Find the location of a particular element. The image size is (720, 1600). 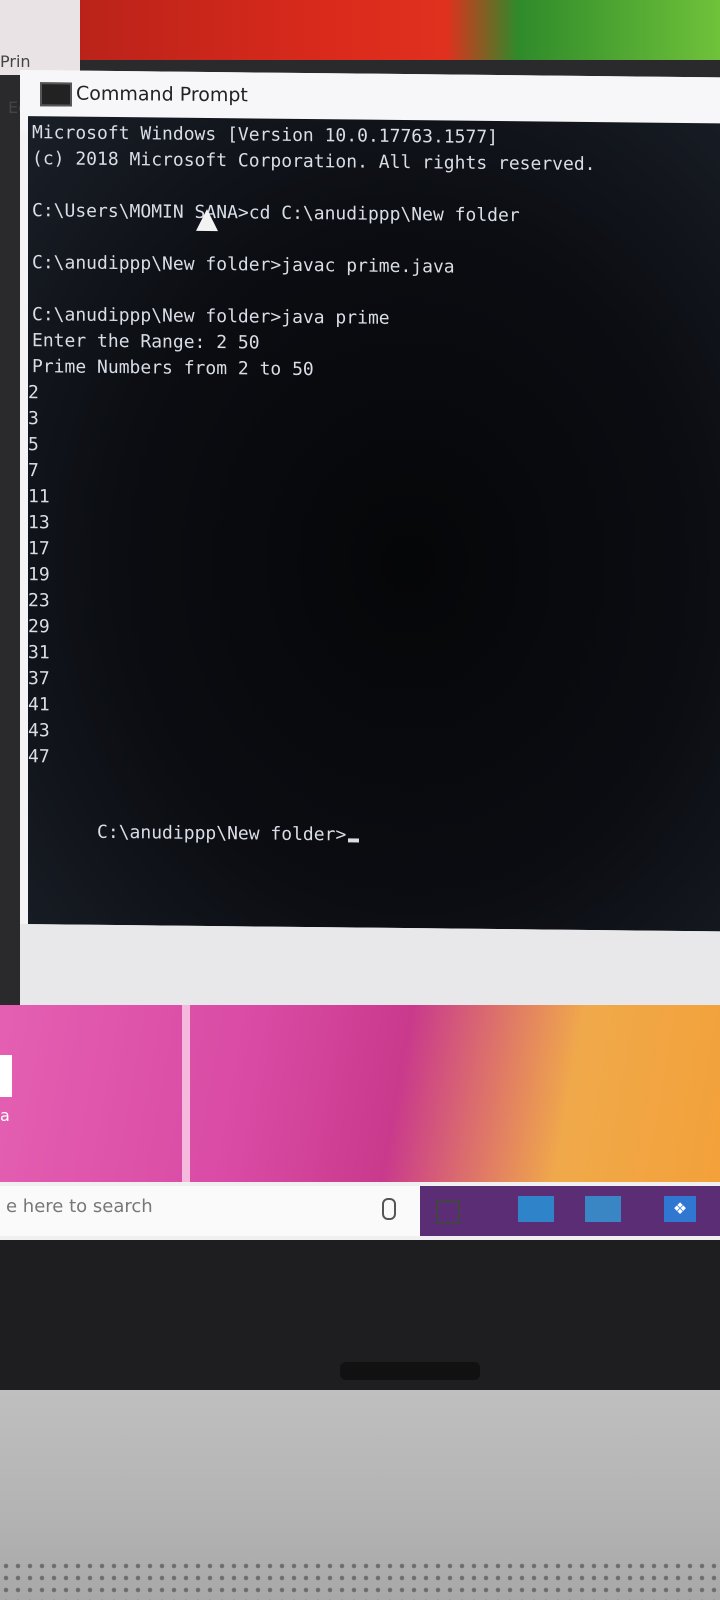

speaker-grille is located at coordinates (360, 1580).